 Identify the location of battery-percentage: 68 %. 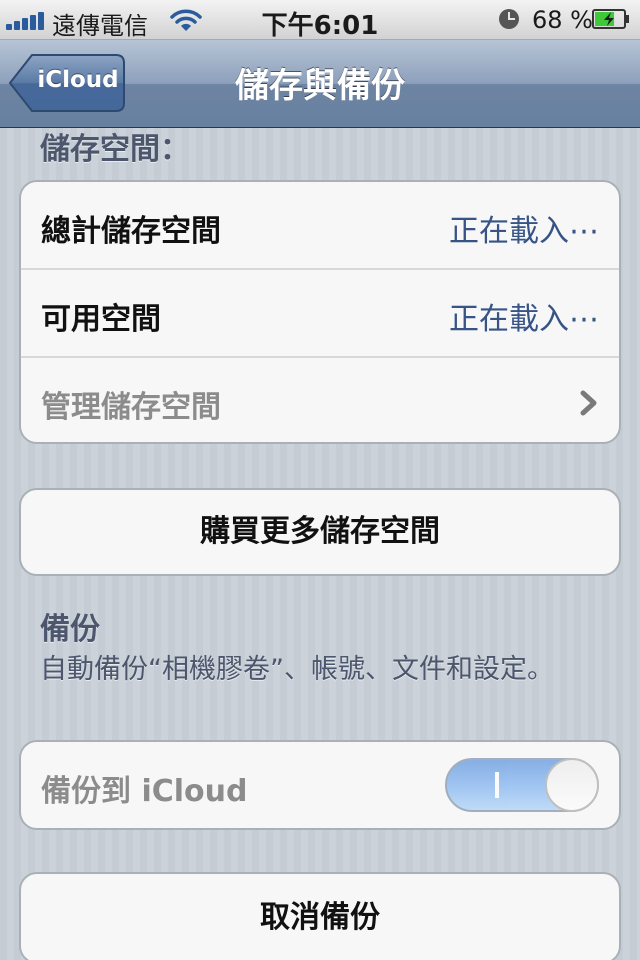
(562, 20).